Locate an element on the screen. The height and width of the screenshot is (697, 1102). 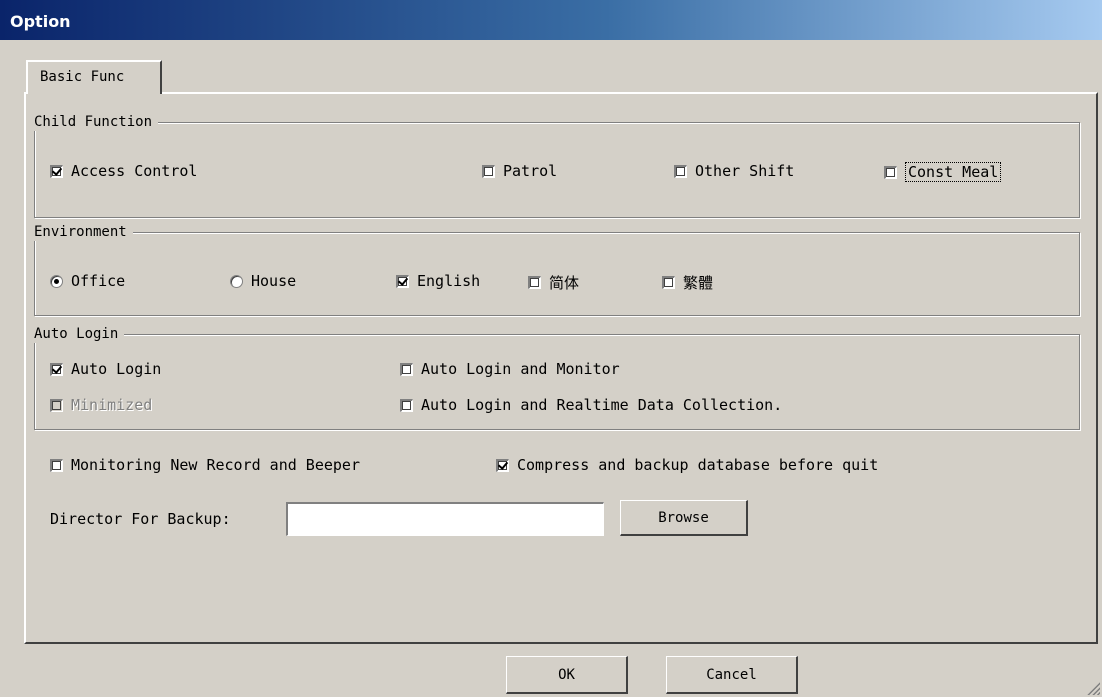
browse-button: Browse is located at coordinates (684, 518).